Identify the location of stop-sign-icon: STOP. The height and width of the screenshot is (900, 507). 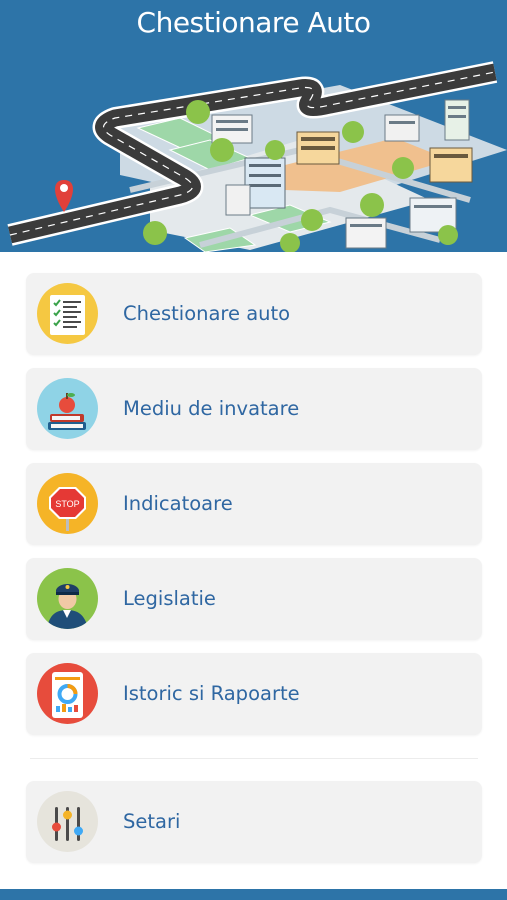
(67, 503).